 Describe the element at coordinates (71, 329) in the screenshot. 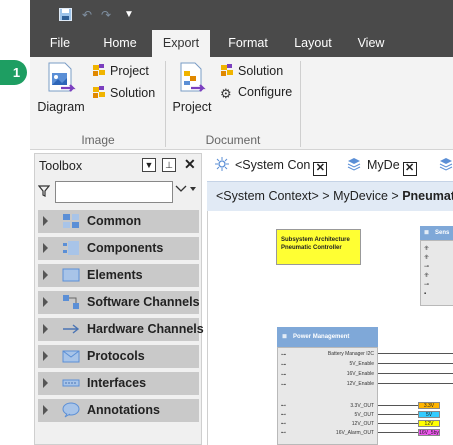

I see `hardware-channels-icon` at that location.